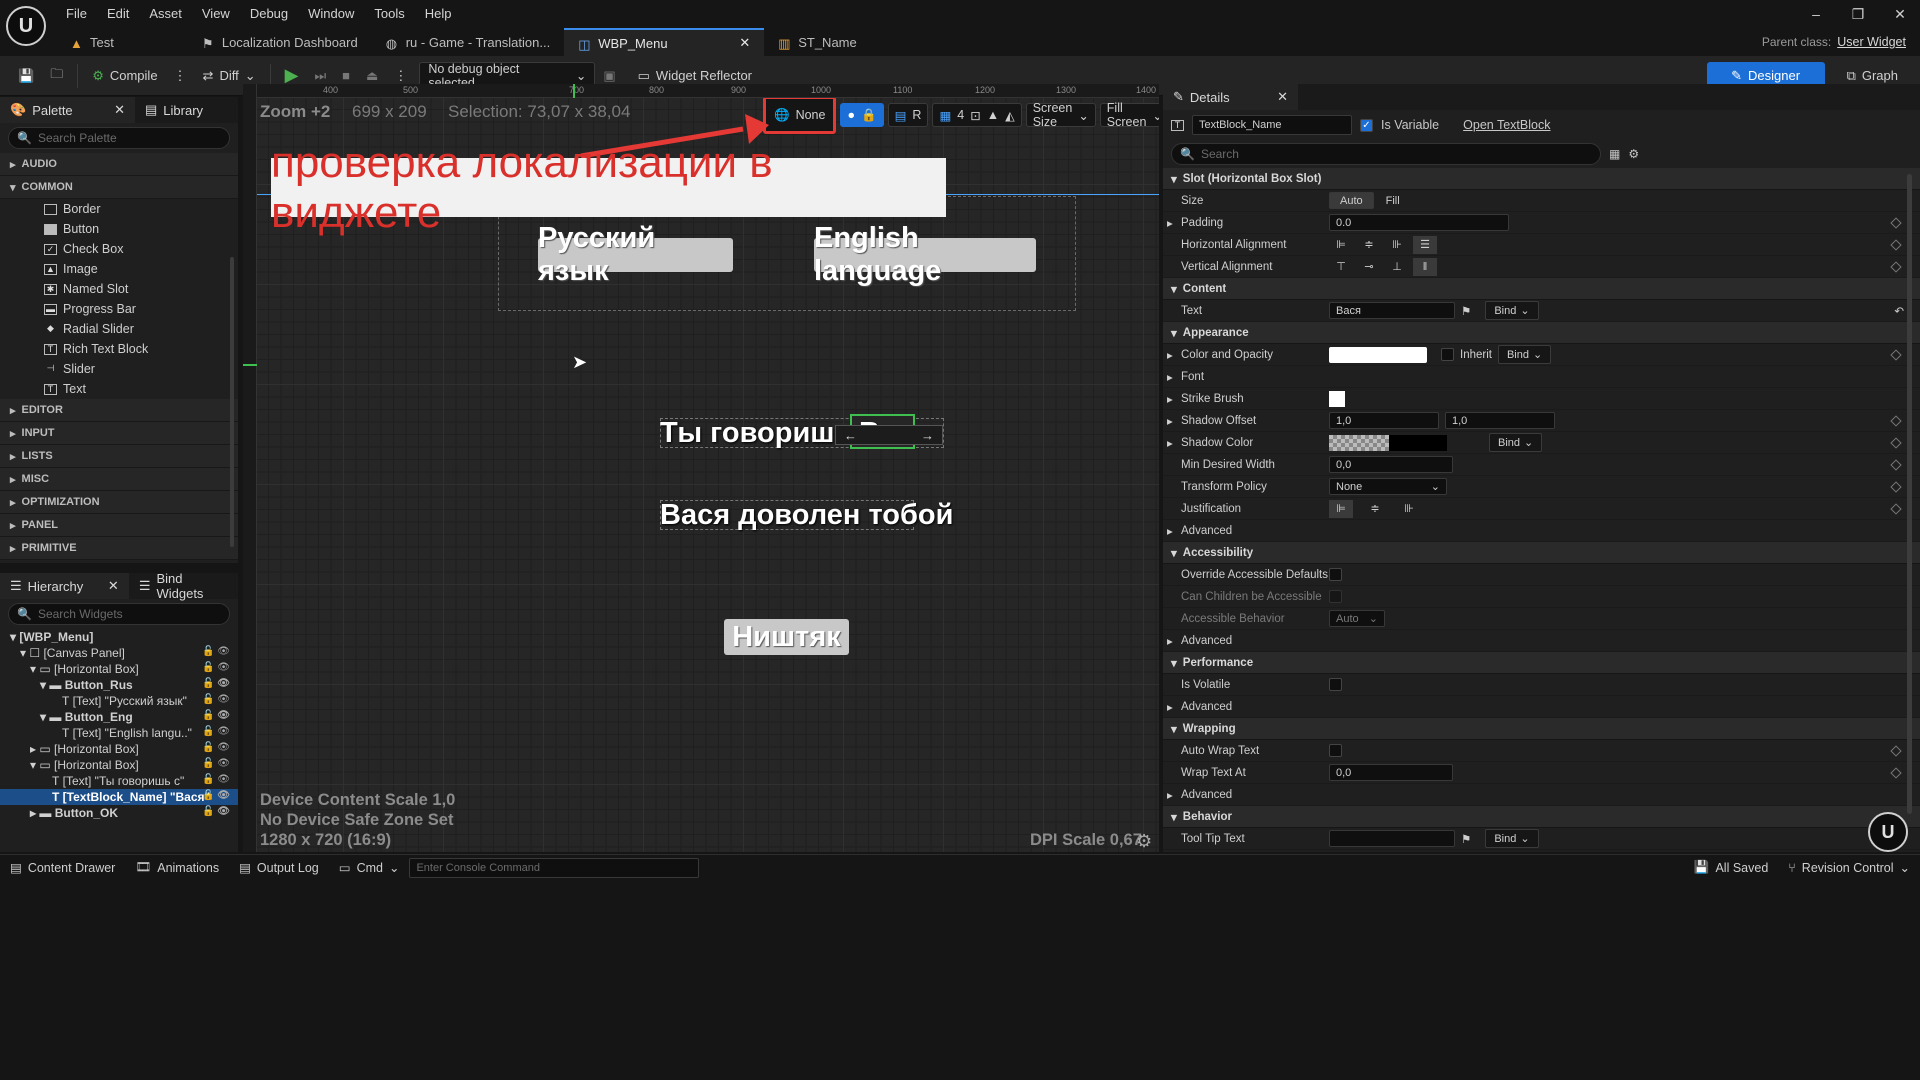  Describe the element at coordinates (862, 115) in the screenshot. I see `lock-toggle: ● 🔒` at that location.